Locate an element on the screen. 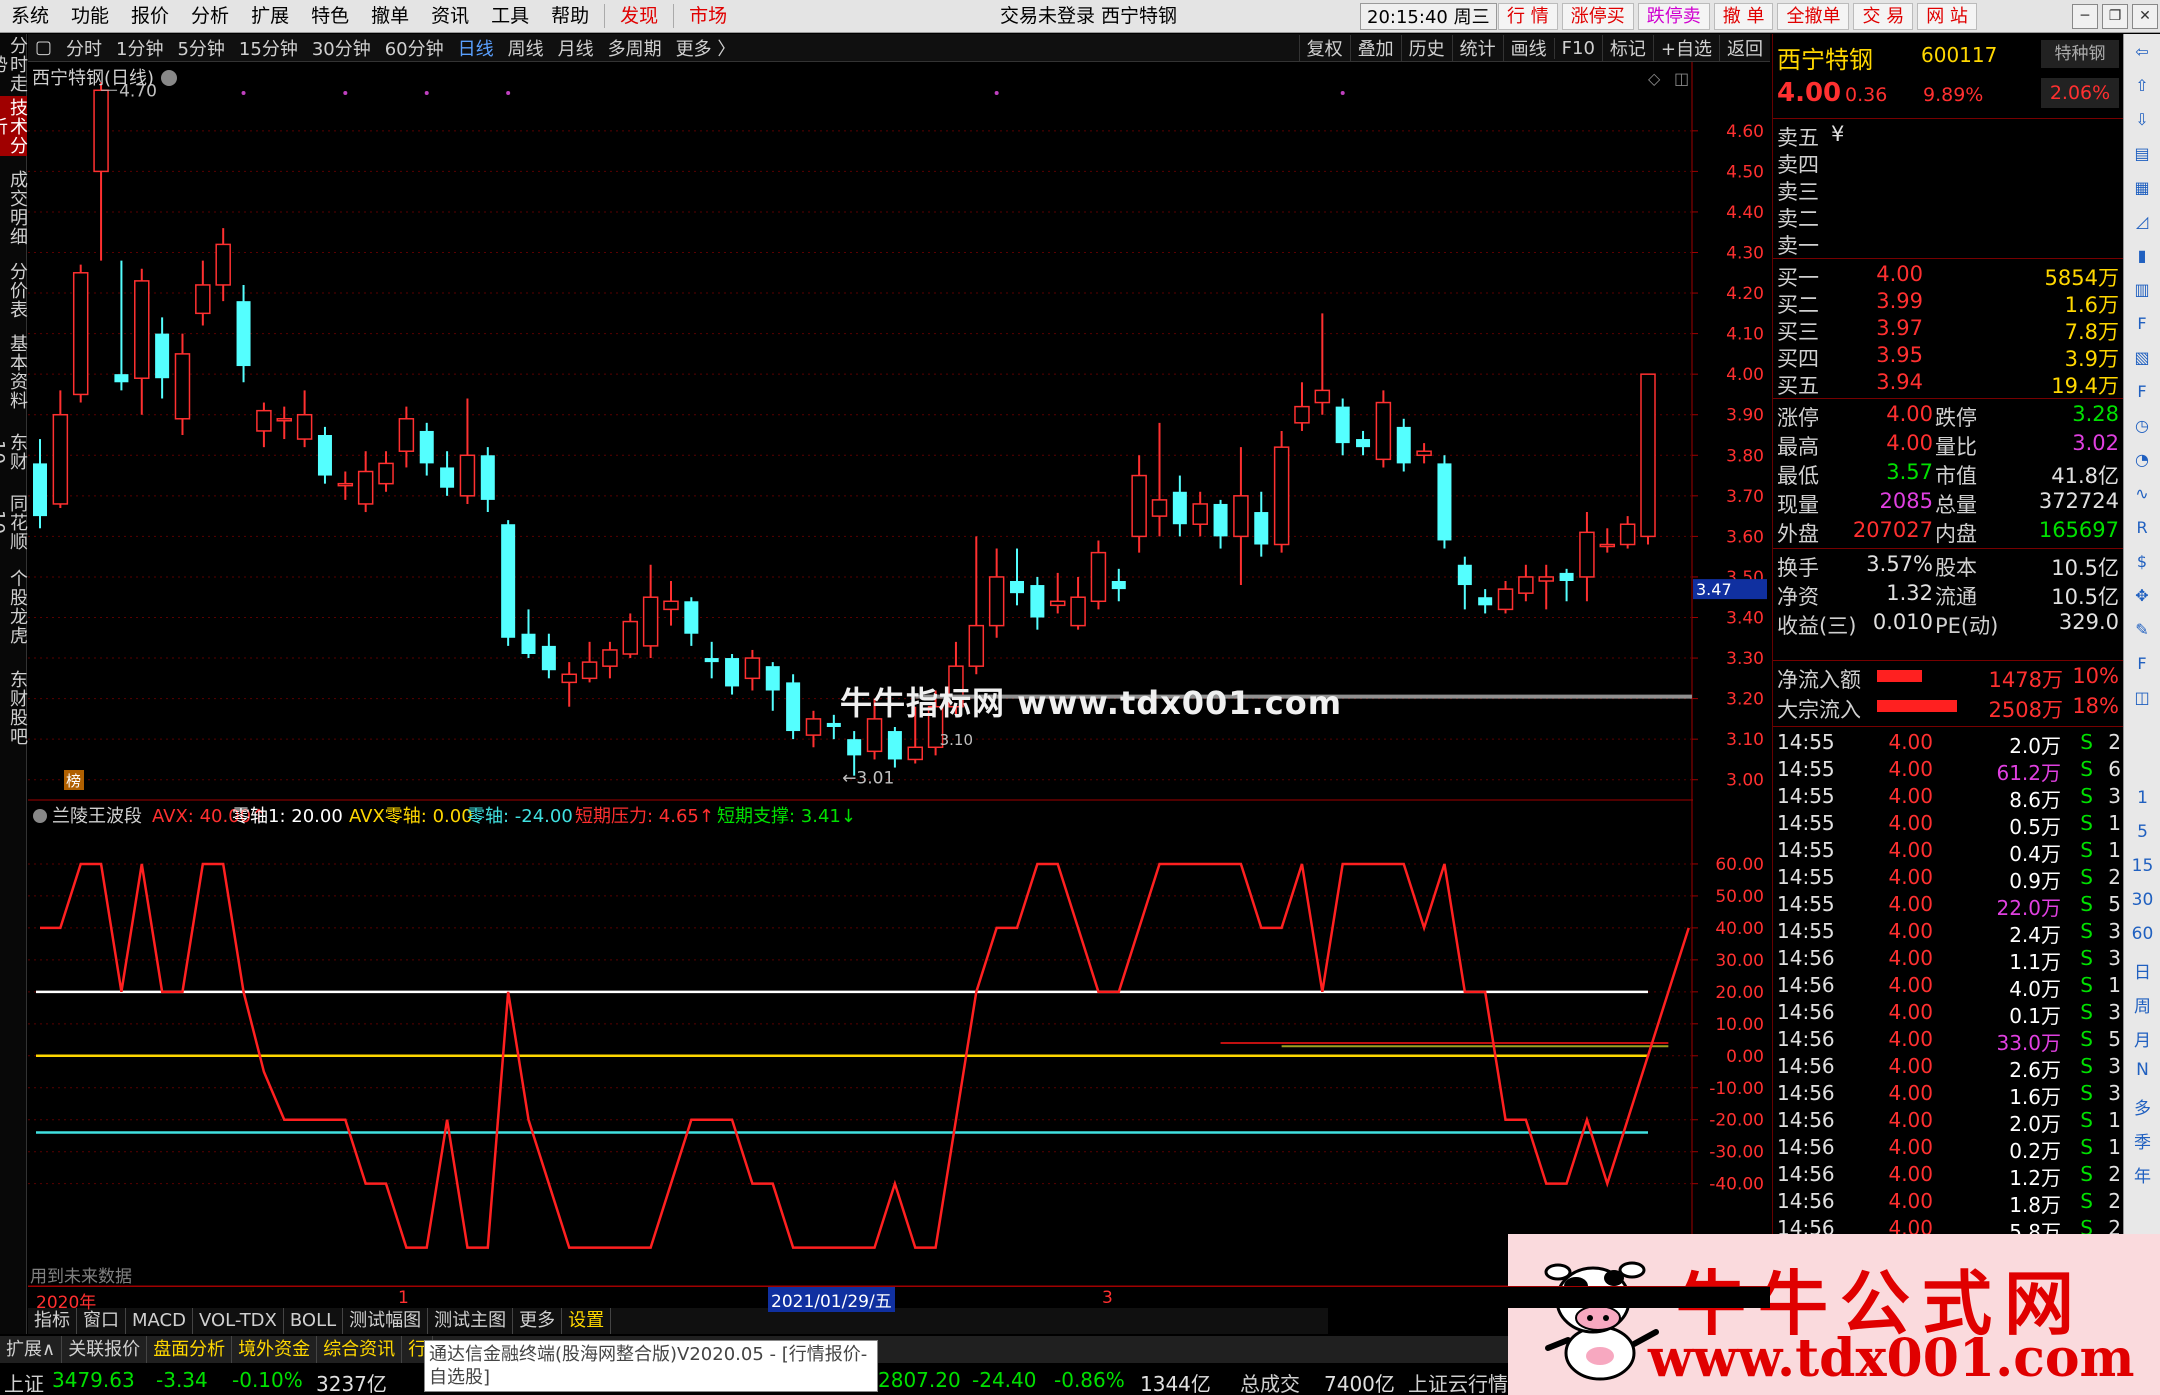 The height and width of the screenshot is (1395, 2160). rsi-icon: R is located at coordinates (2142, 528).